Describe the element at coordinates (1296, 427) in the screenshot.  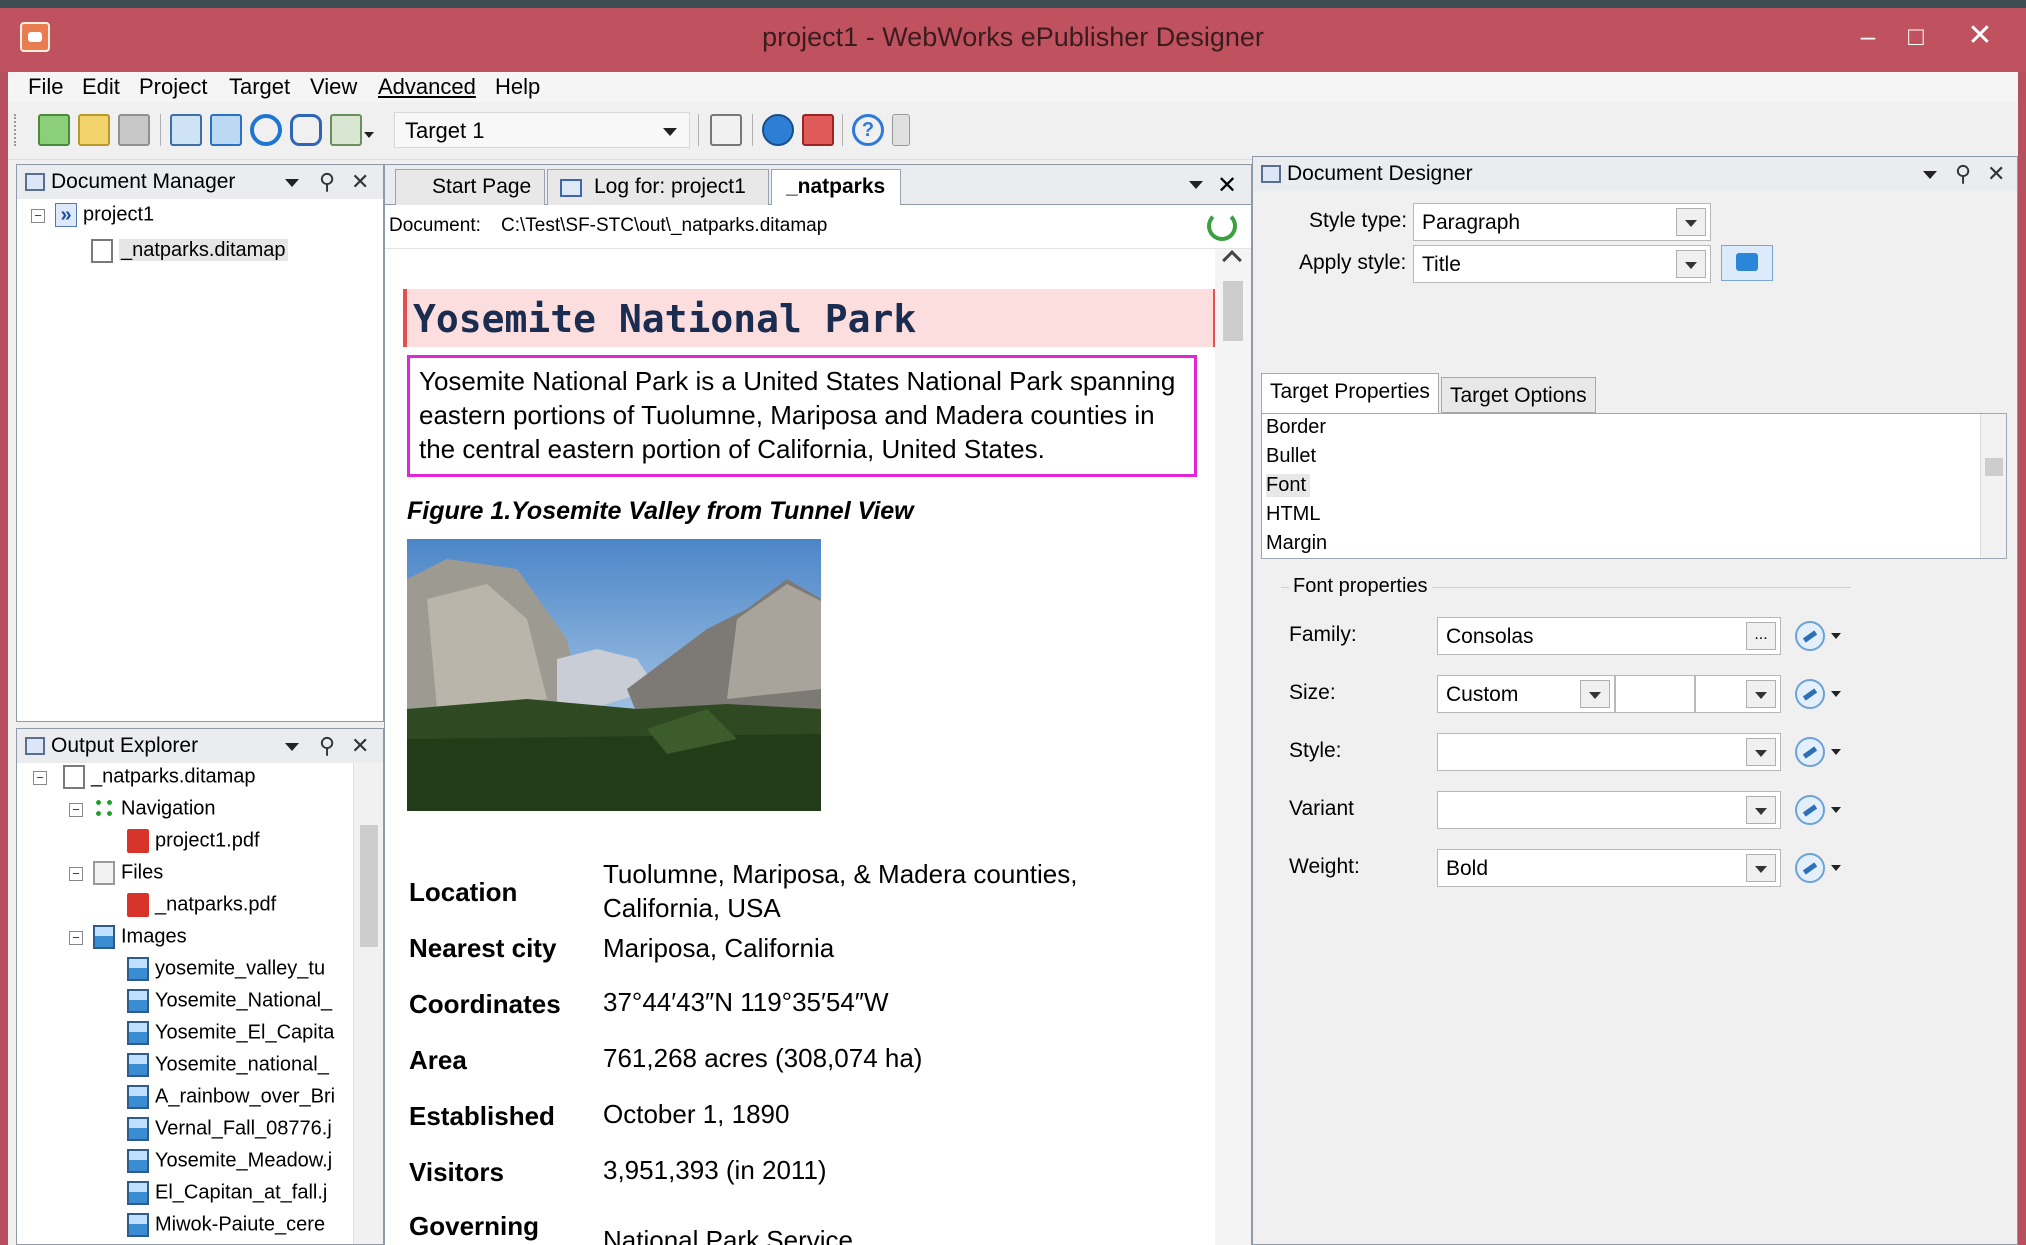
I see `property-border: Border` at that location.